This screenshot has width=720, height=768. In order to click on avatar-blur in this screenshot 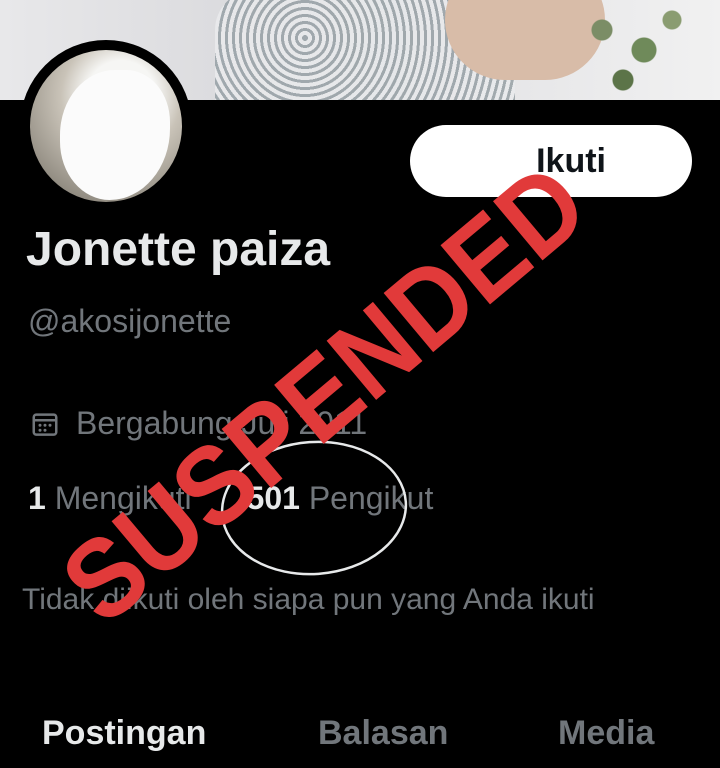, I will do `click(115, 135)`.